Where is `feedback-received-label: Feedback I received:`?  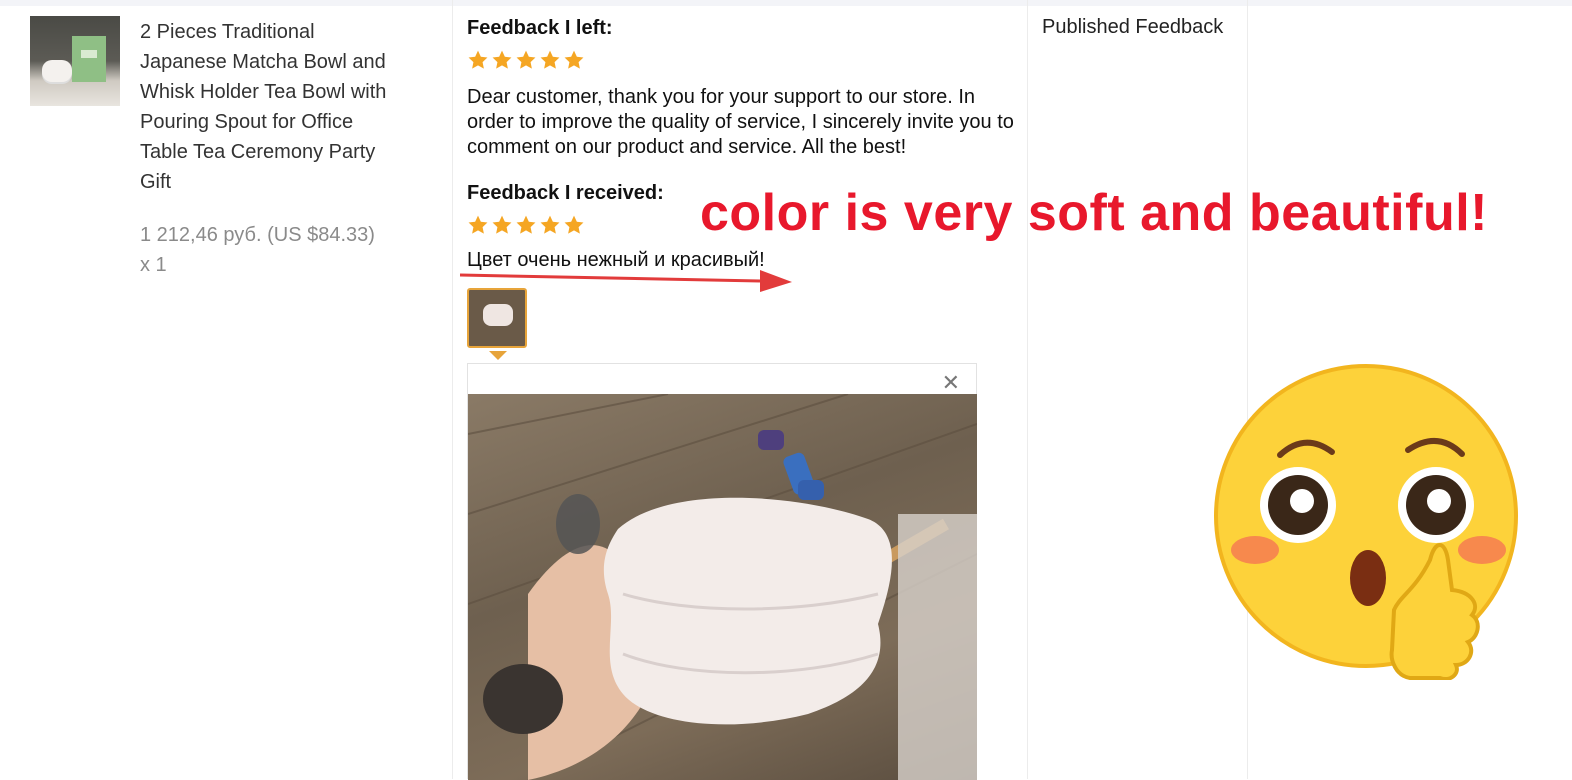
feedback-received-label: Feedback I received: is located at coordinates (565, 193).